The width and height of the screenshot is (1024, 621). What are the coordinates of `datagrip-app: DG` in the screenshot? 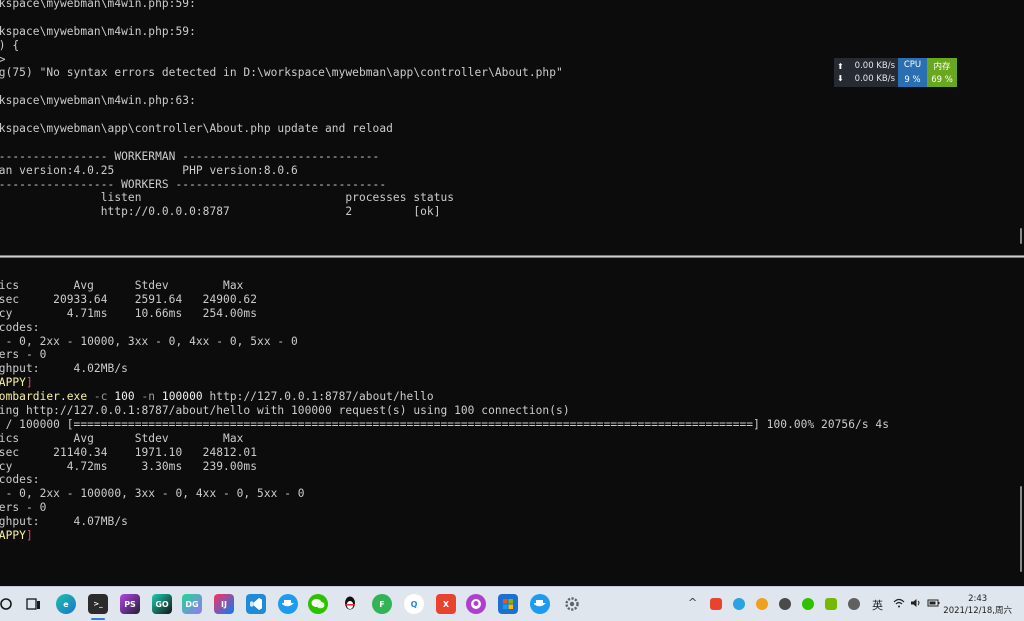 It's located at (192, 604).